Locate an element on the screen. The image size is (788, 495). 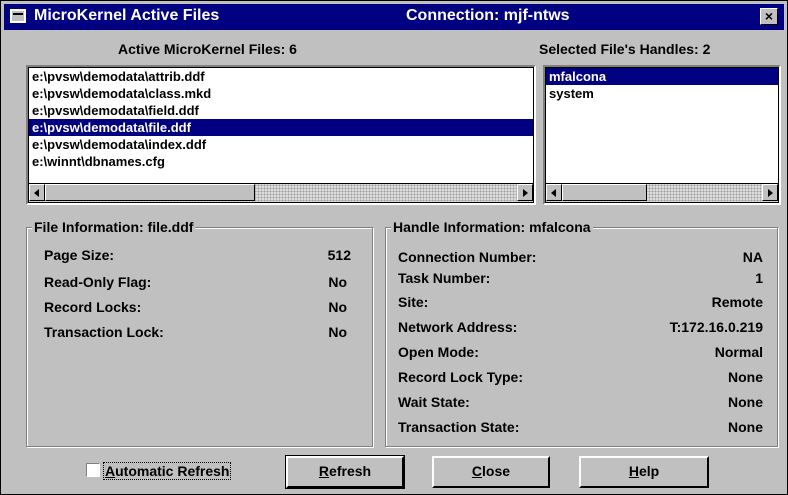
list-item: e:\pvsw\demodata\field.ddf is located at coordinates (281, 110).